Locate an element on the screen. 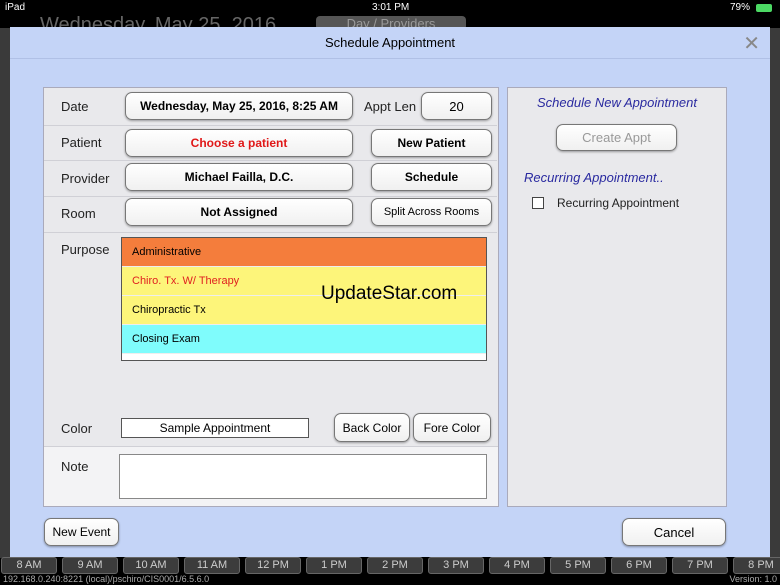  time-slot-button: 7 PM is located at coordinates (700, 565).